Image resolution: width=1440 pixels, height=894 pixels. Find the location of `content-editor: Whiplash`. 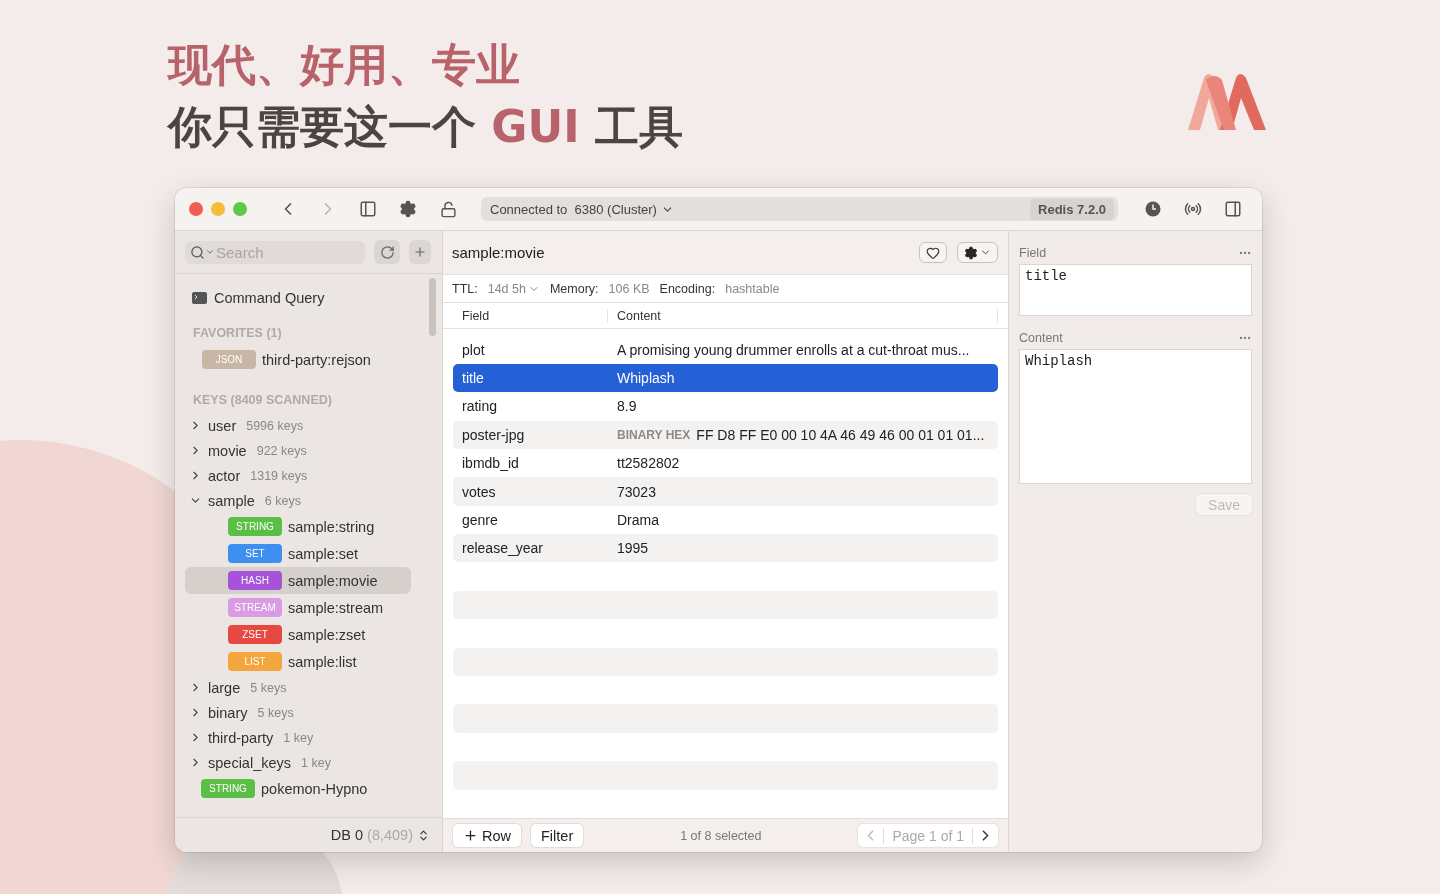

content-editor: Whiplash is located at coordinates (1135, 416).